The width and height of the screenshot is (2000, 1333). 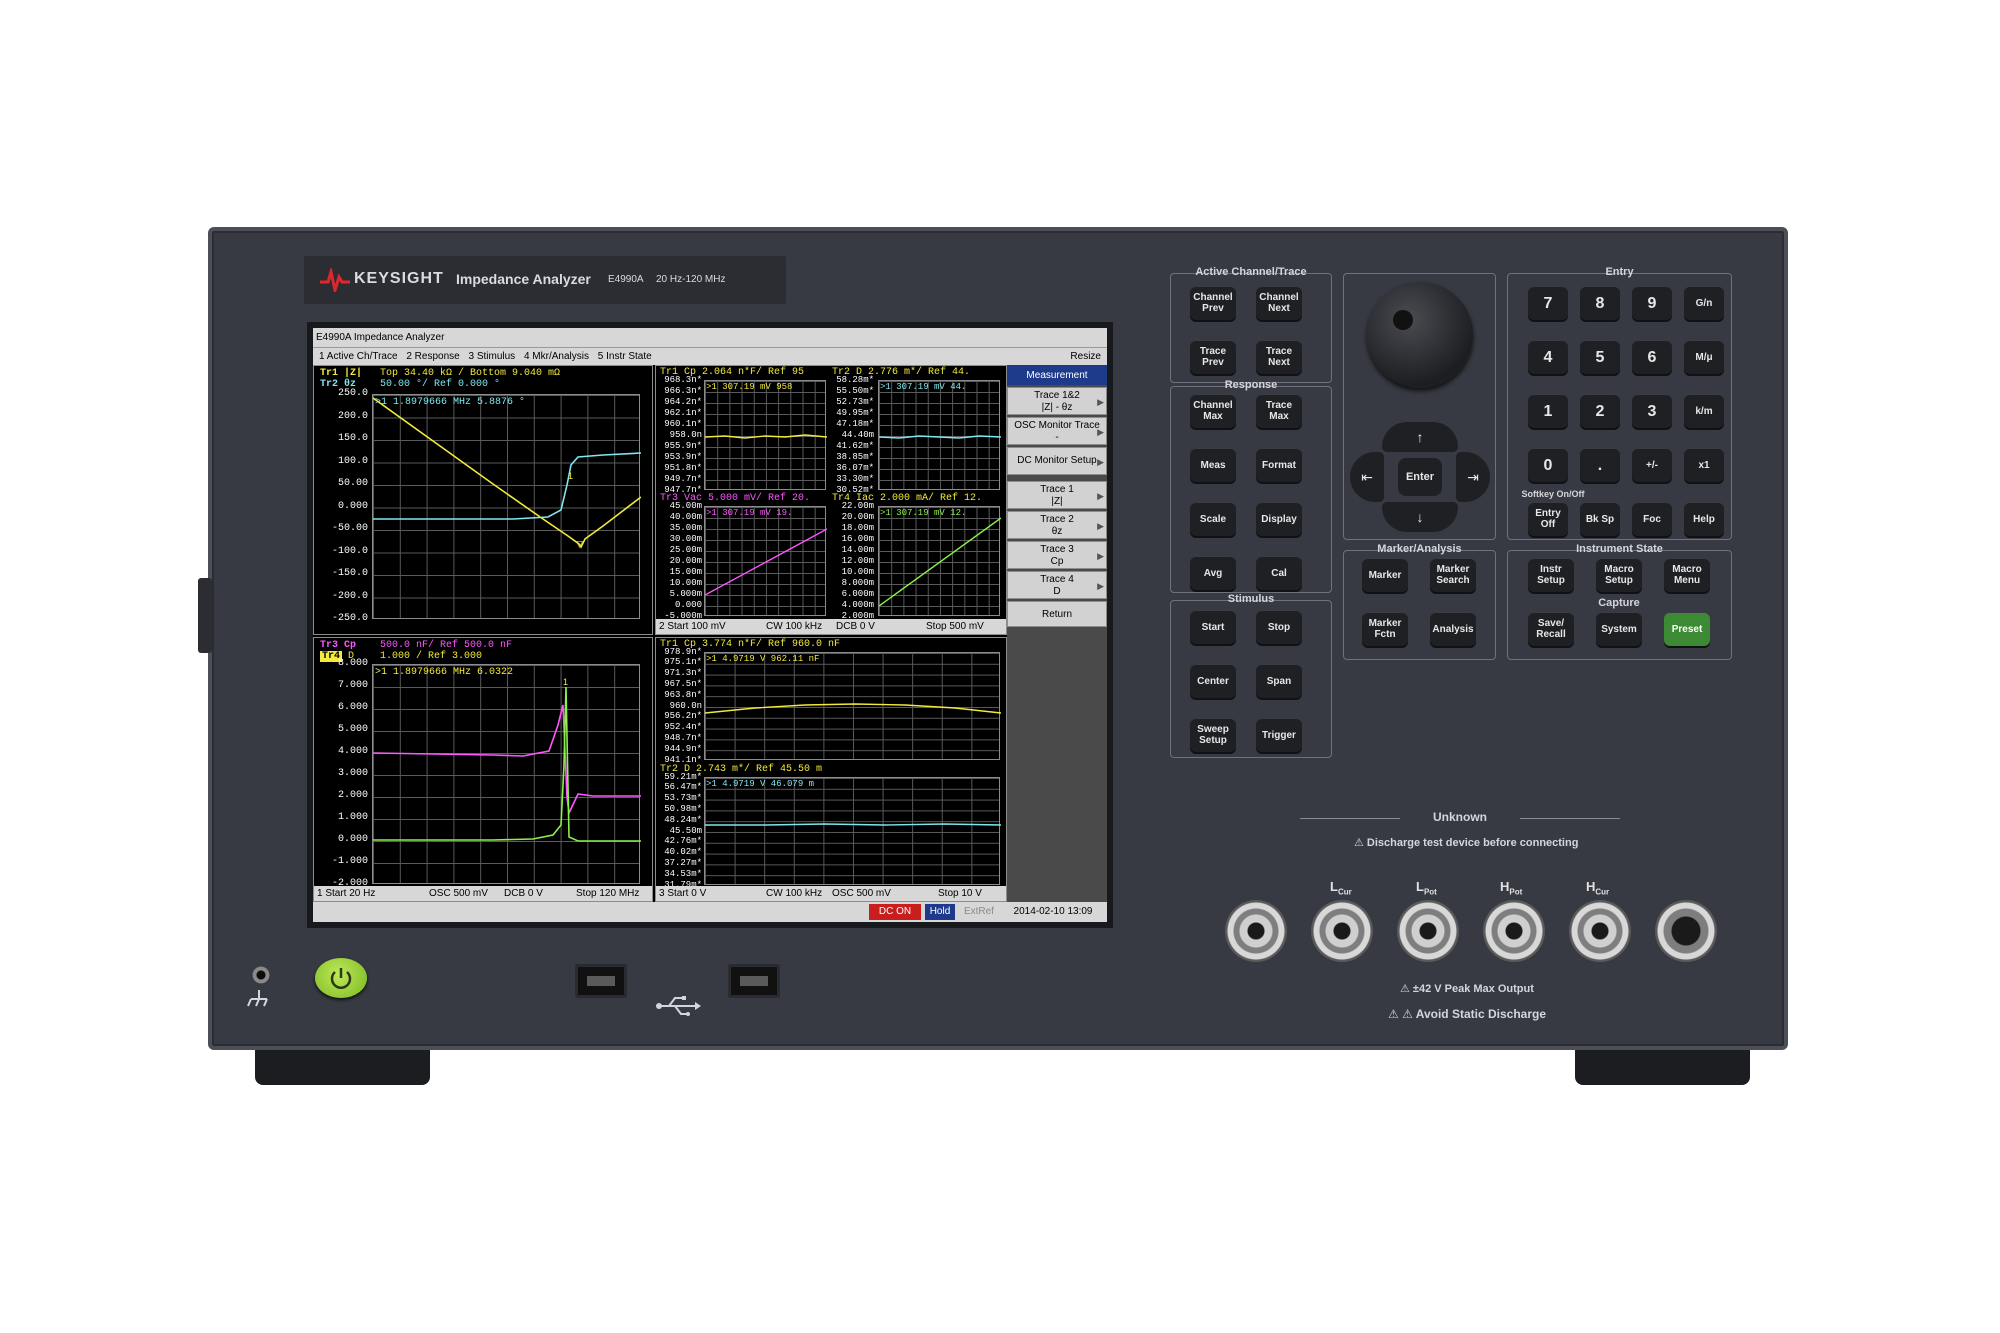 What do you see at coordinates (1057, 431) in the screenshot?
I see `softkey-item: OSC Monitor Trace - ▶` at bounding box center [1057, 431].